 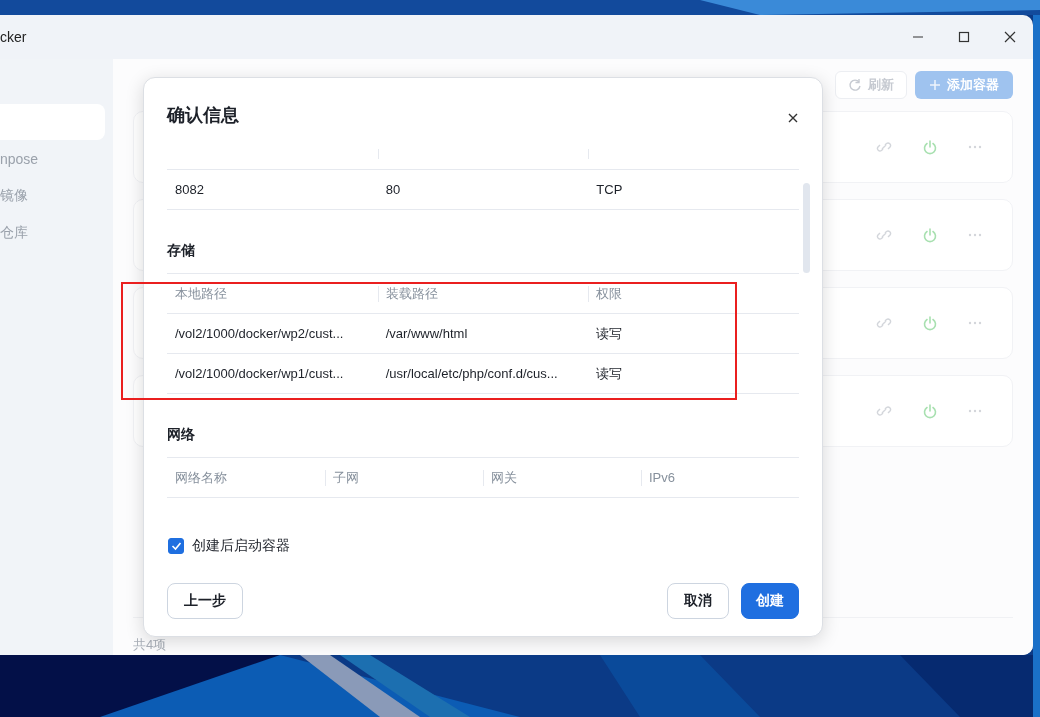 I want to click on column-header: 装载路径, so click(x=411, y=293).